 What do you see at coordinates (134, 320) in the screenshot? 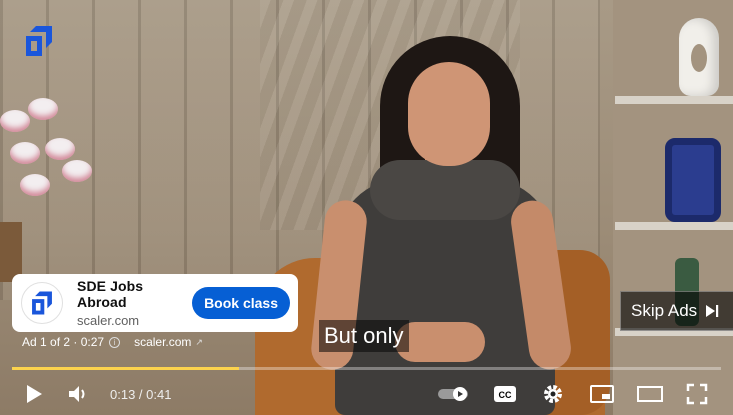
I see `ad-domain: scaler.com` at bounding box center [134, 320].